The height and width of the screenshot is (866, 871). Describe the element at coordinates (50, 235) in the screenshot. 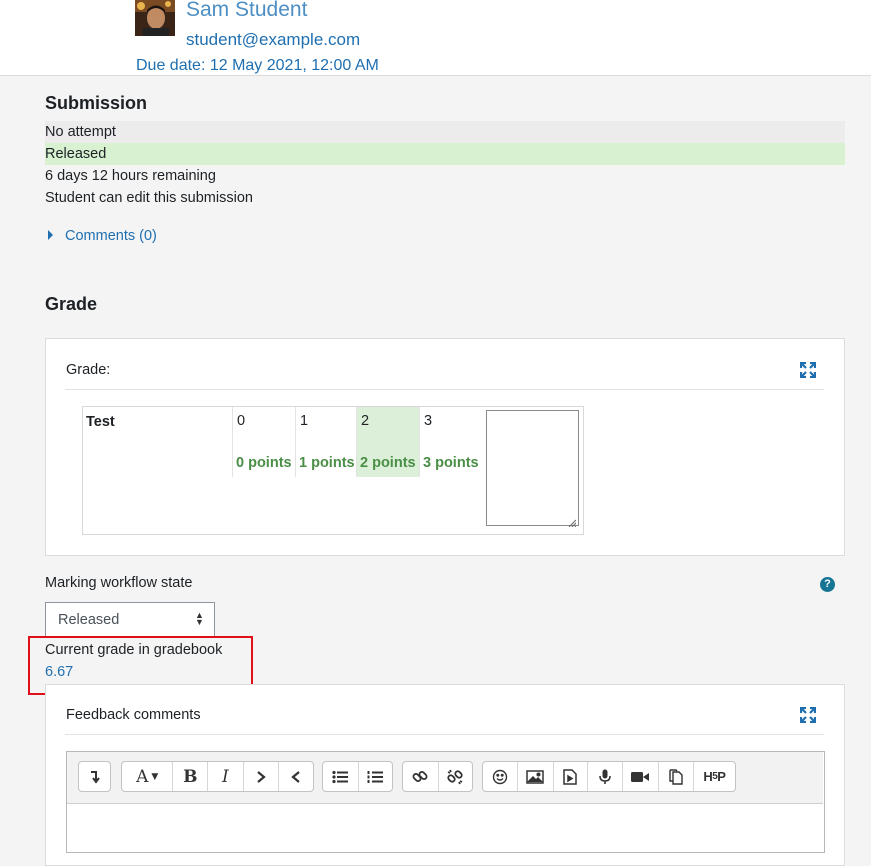

I see `caret-right-icon` at that location.